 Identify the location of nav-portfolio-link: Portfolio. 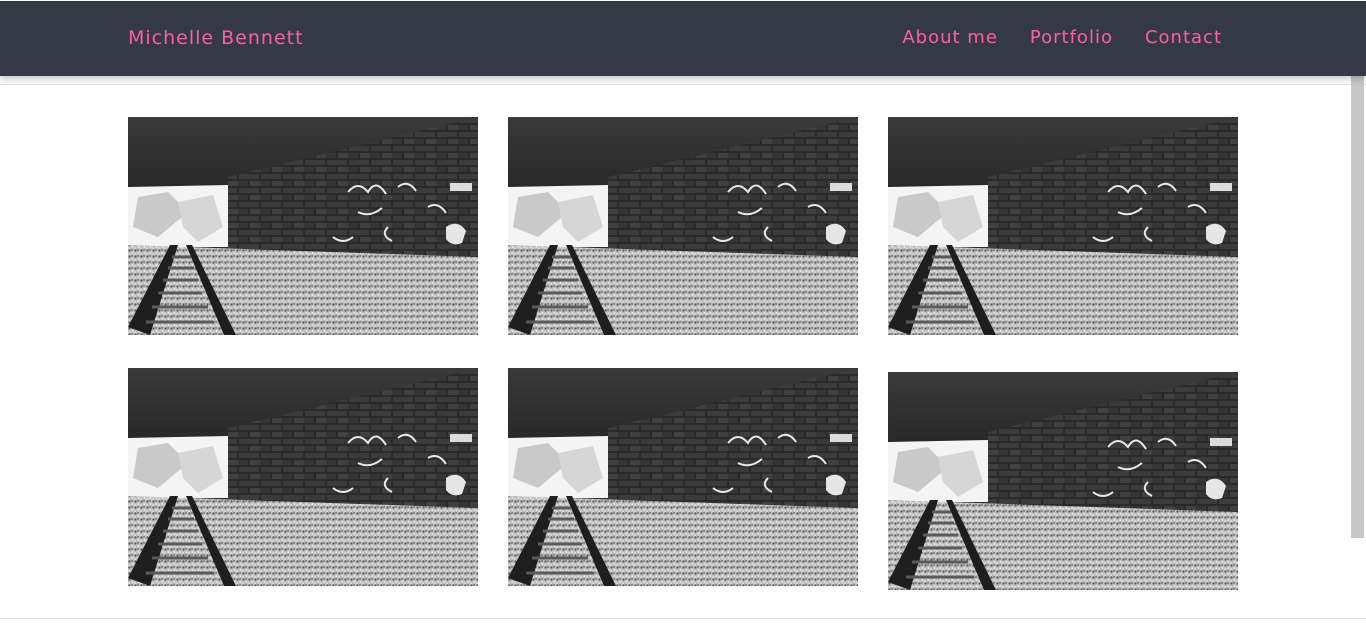
(1071, 37).